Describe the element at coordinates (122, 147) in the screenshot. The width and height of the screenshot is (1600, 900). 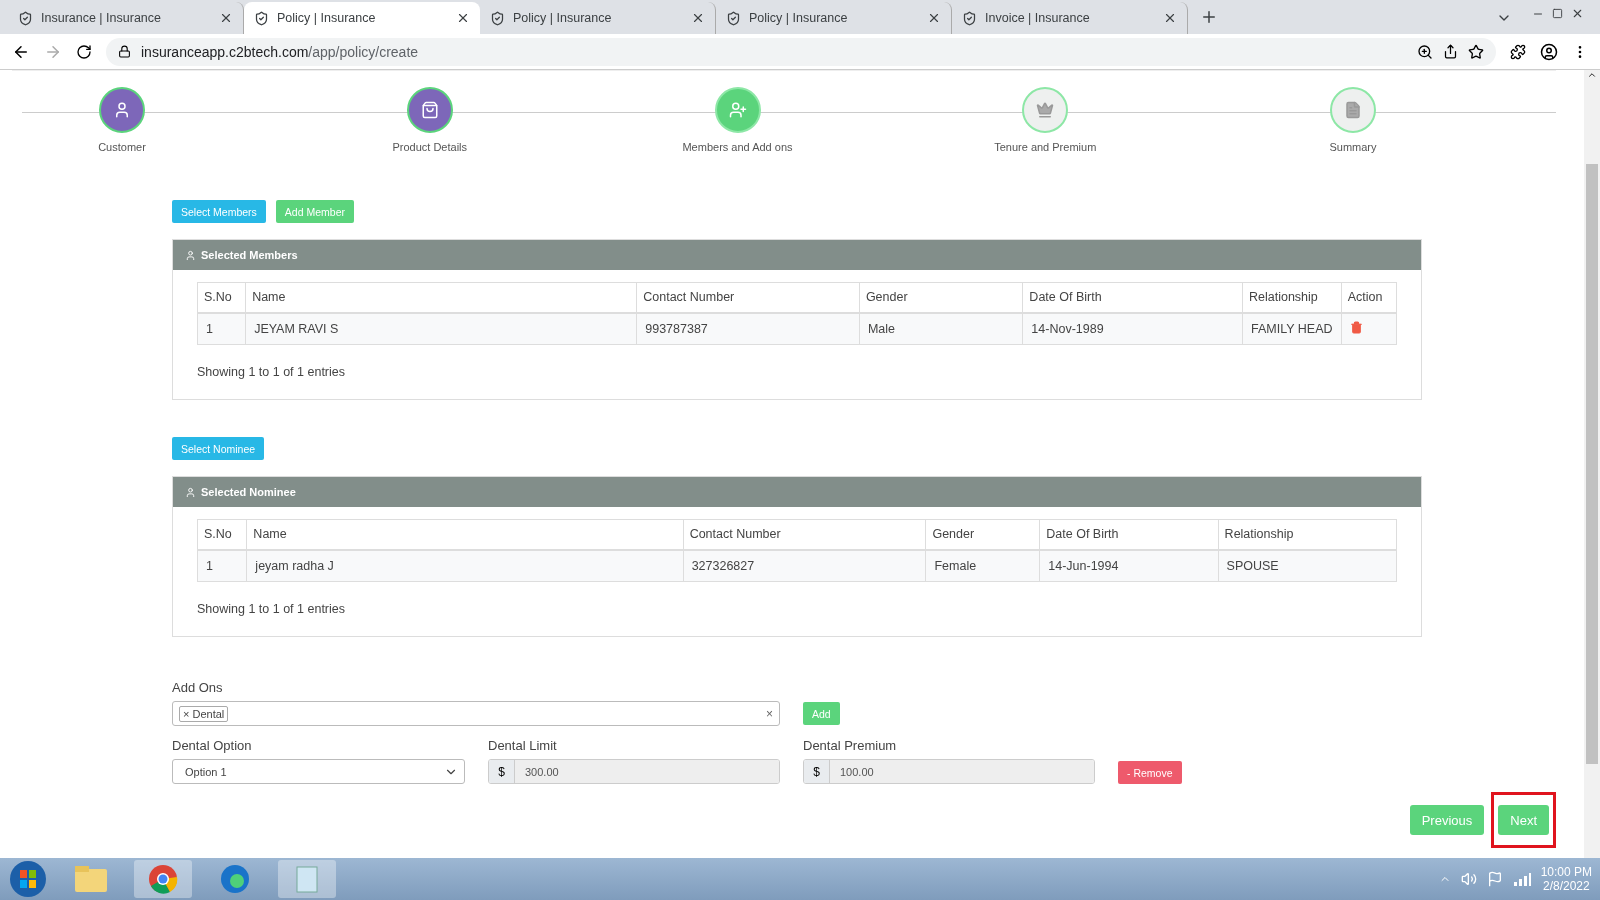
I see `step-label: Customer` at that location.